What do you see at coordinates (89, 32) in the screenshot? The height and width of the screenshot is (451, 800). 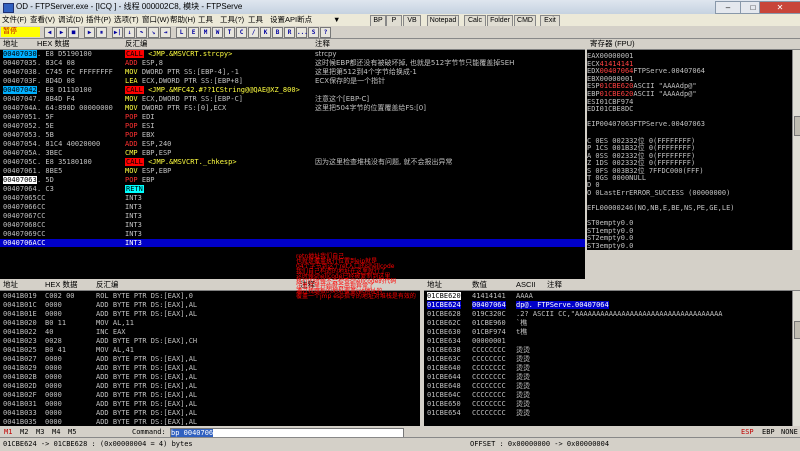 I see `run-icon: ▶` at bounding box center [89, 32].